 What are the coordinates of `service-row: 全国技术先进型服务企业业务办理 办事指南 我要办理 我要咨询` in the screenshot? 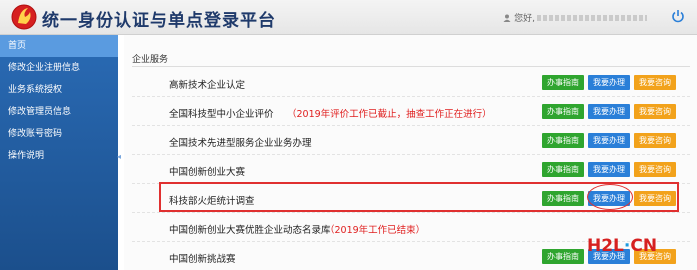 It's located at (411, 141).